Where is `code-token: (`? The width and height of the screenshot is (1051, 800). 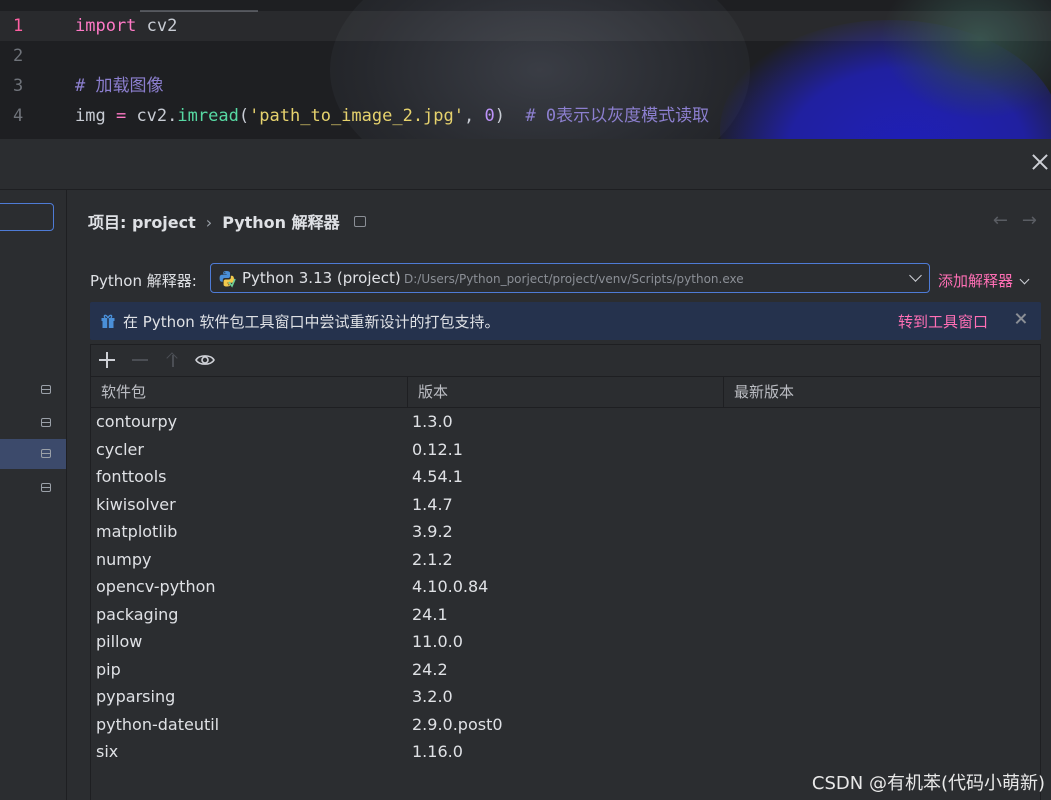 code-token: ( is located at coordinates (244, 116).